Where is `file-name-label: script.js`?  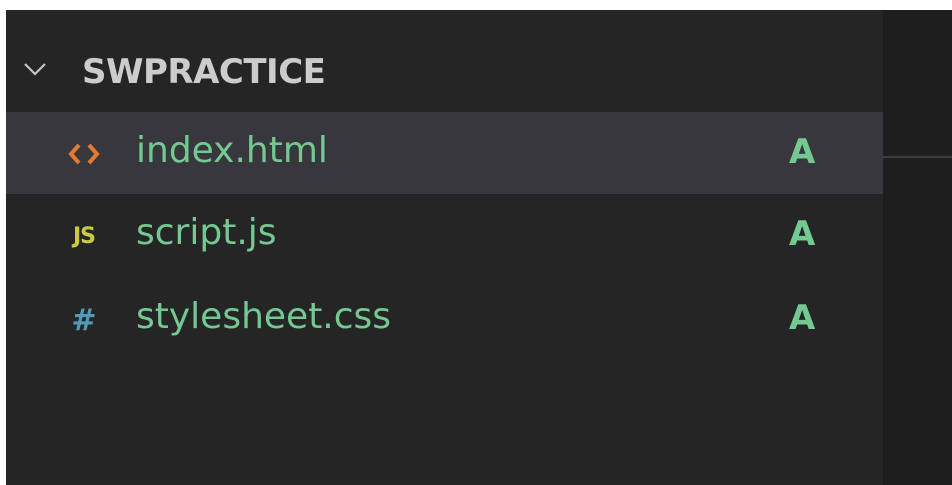 file-name-label: script.js is located at coordinates (206, 232).